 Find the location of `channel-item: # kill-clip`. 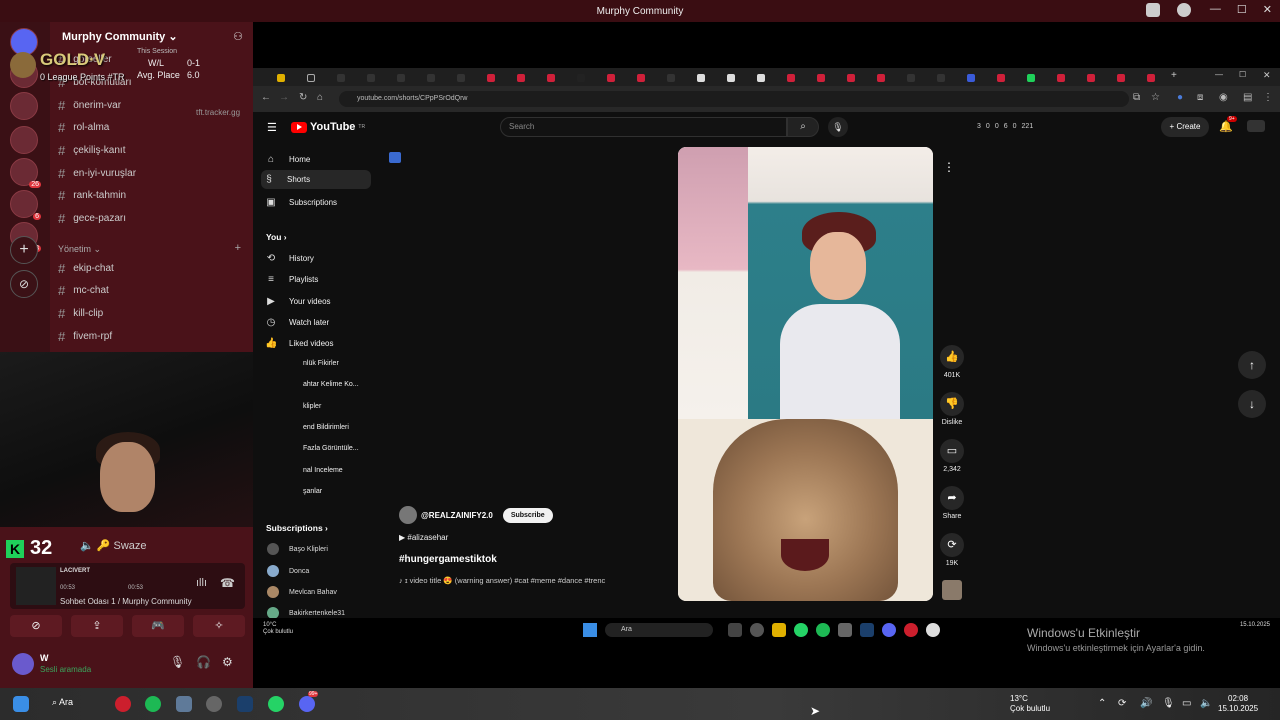

channel-item: # kill-clip is located at coordinates (80, 313).